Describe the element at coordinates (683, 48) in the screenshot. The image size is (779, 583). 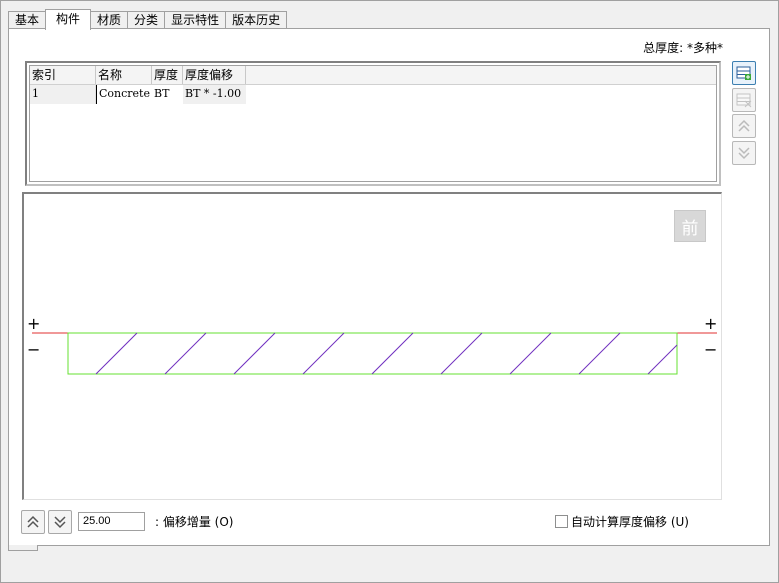
I see `total-thickness-label: 总厚度: *多种*` at that location.